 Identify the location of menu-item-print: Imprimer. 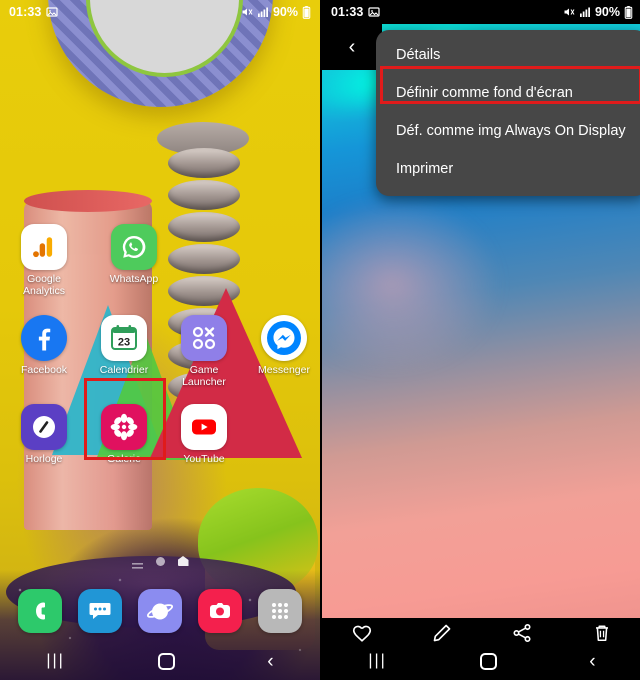
(508, 169).